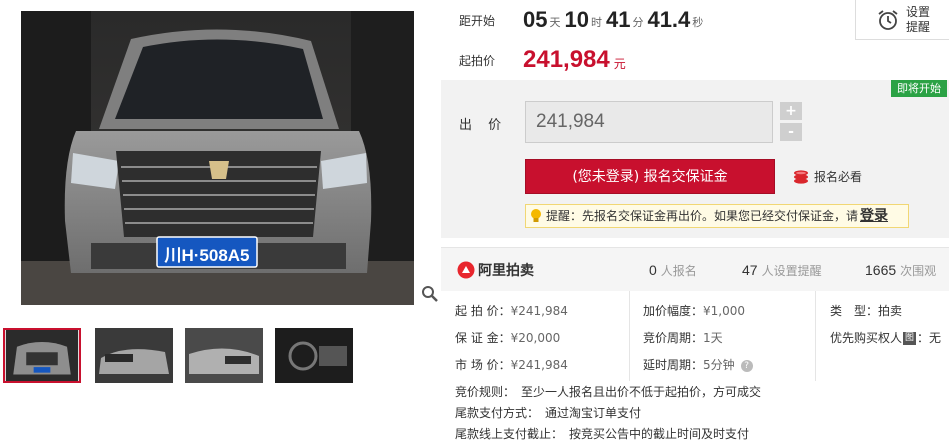 This screenshot has height=448, width=949. What do you see at coordinates (918, 19) in the screenshot?
I see `set-reminder-label: 设置 提醒` at bounding box center [918, 19].